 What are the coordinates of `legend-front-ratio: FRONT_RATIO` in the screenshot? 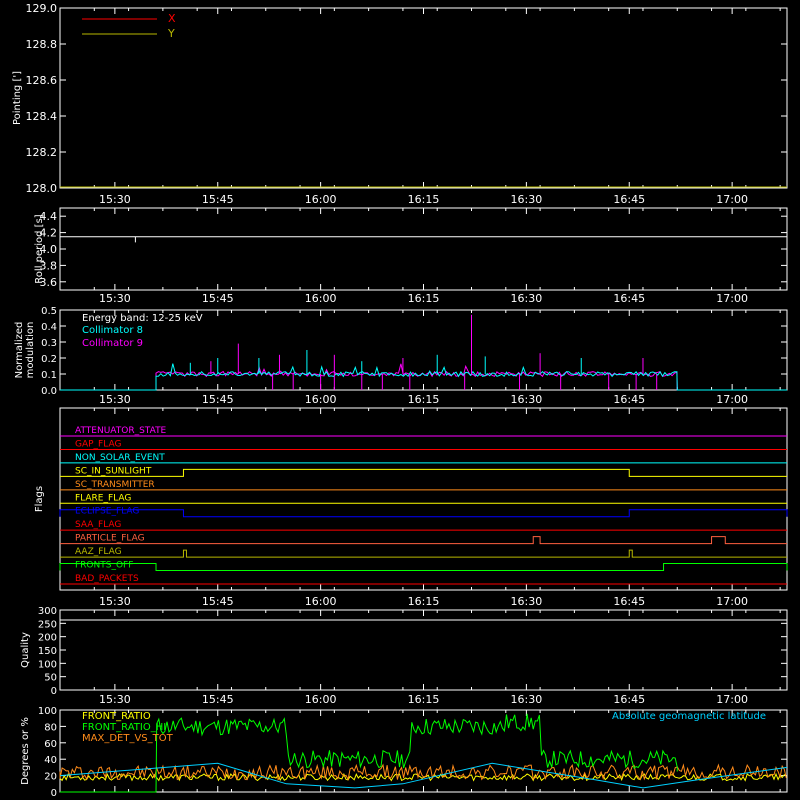 It's located at (116, 716).